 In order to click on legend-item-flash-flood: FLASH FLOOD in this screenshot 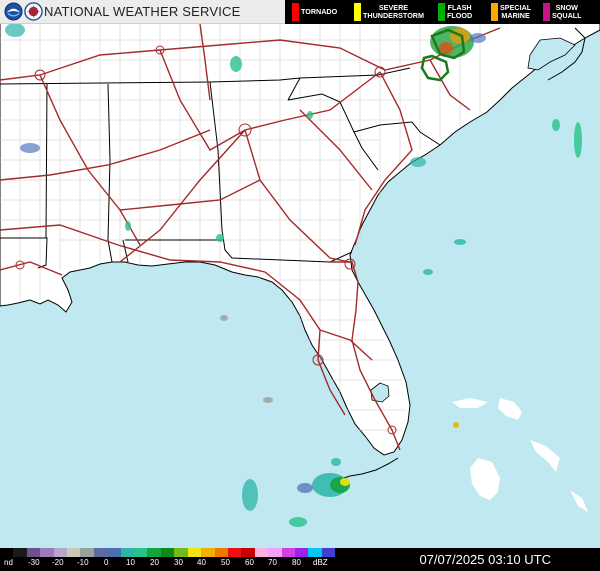, I will do `click(460, 12)`.